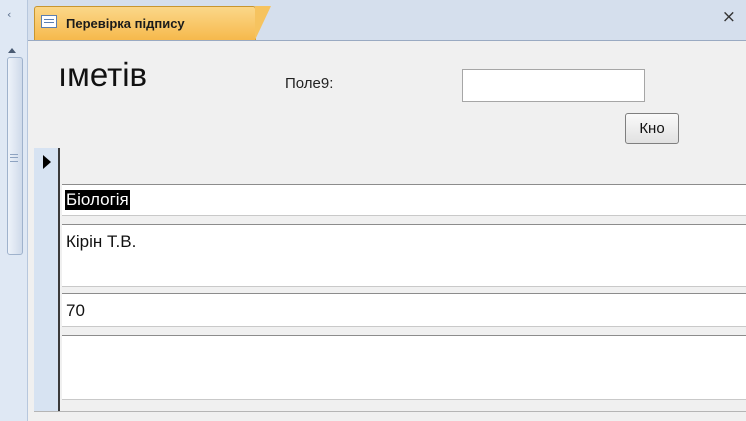 This screenshot has height=421, width=746. What do you see at coordinates (553, 85) in the screenshot?
I see `field9-input` at bounding box center [553, 85].